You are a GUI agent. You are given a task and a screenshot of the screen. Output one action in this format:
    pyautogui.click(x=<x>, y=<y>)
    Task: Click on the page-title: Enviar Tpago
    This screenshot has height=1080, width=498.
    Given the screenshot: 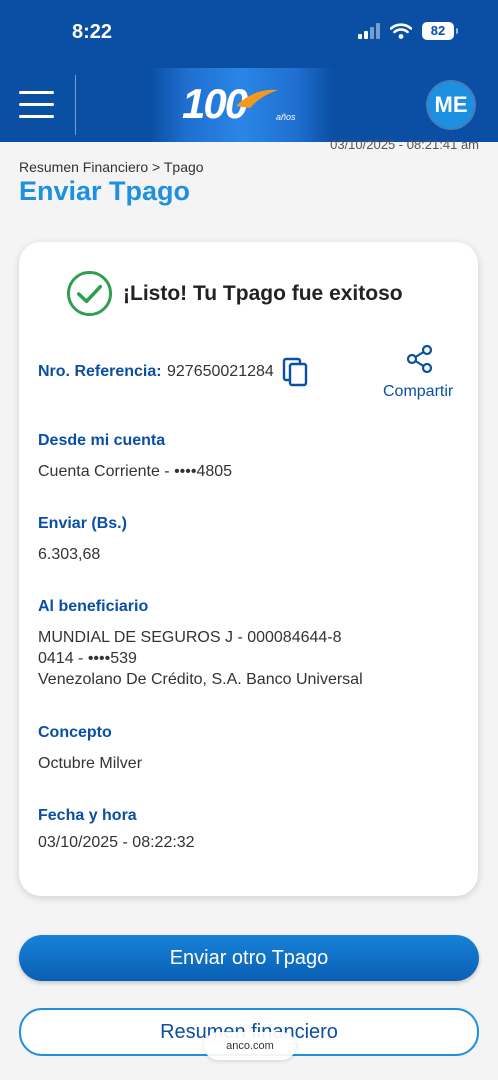 What is the action you would take?
    pyautogui.click(x=105, y=191)
    